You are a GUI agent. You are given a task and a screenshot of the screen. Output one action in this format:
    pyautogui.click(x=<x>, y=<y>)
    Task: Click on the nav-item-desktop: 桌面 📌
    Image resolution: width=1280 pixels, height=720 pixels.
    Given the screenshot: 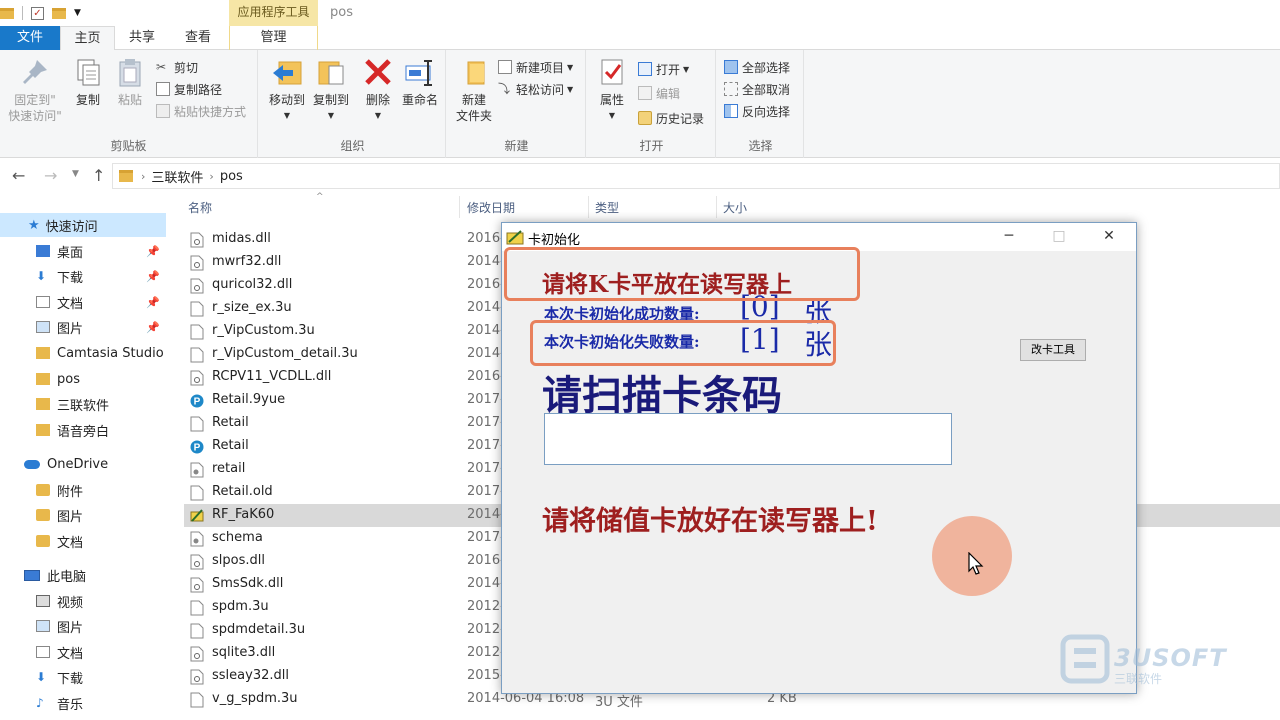 What is the action you would take?
    pyautogui.click(x=83, y=251)
    